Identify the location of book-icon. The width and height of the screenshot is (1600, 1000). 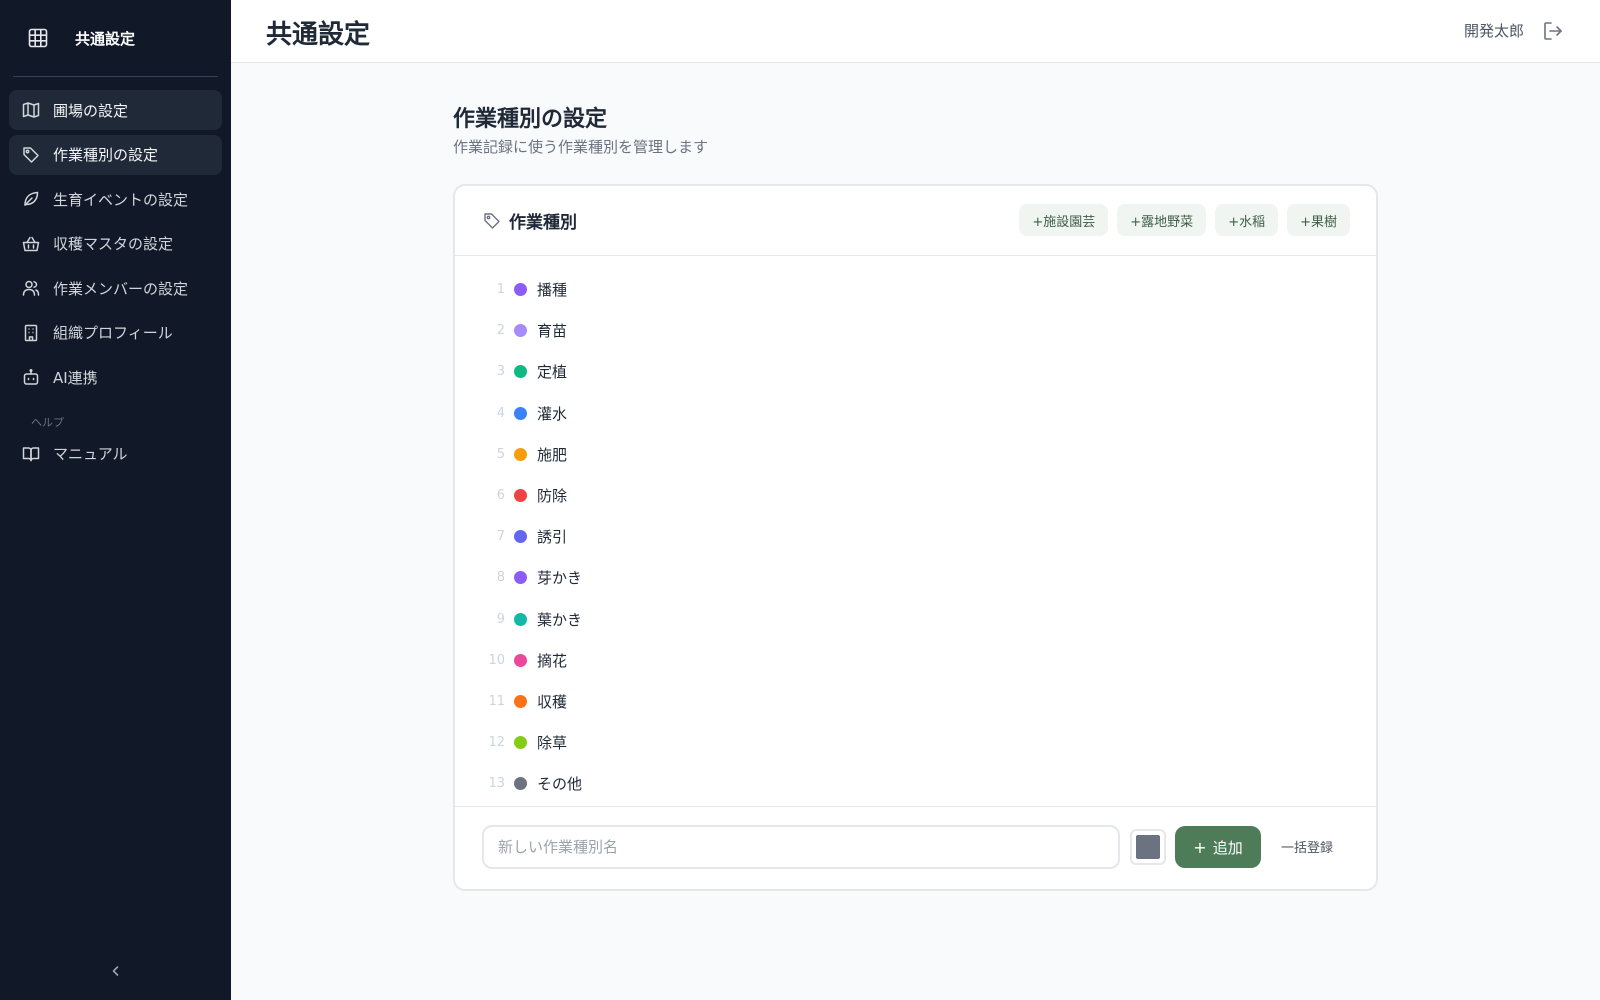
(31, 454).